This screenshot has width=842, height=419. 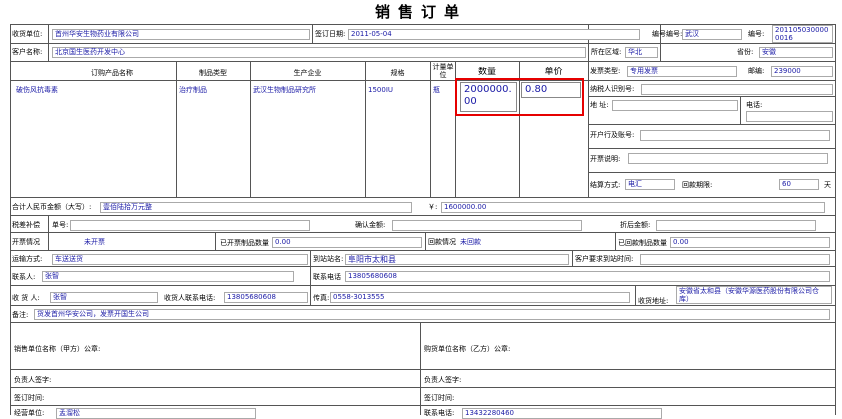 I want to click on remark-field: 货发首州华安公司，发票开国生公司, so click(x=432, y=314).